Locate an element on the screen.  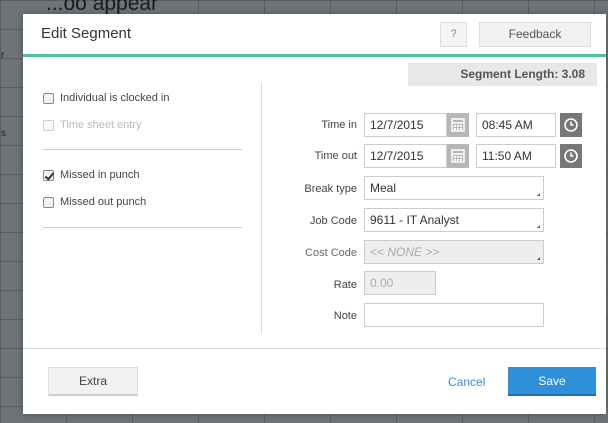
option-missed-in-punch: Missed in punch is located at coordinates (91, 175).